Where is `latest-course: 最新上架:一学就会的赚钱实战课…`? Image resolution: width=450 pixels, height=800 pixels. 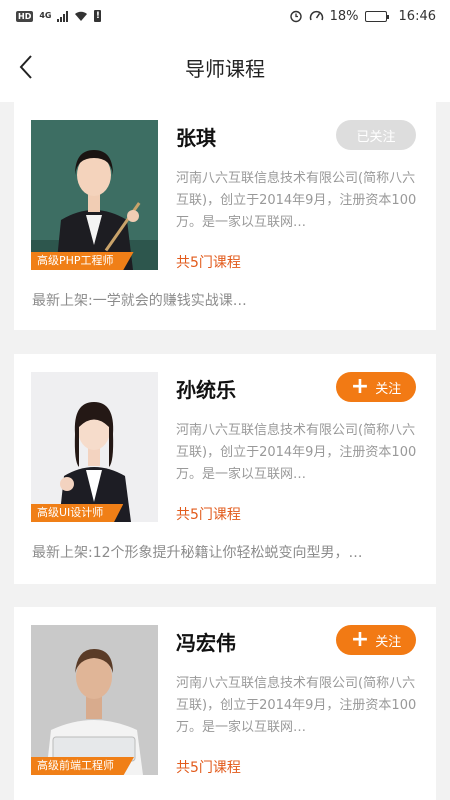 latest-course: 最新上架:一学就会的赚钱实战课… is located at coordinates (227, 300).